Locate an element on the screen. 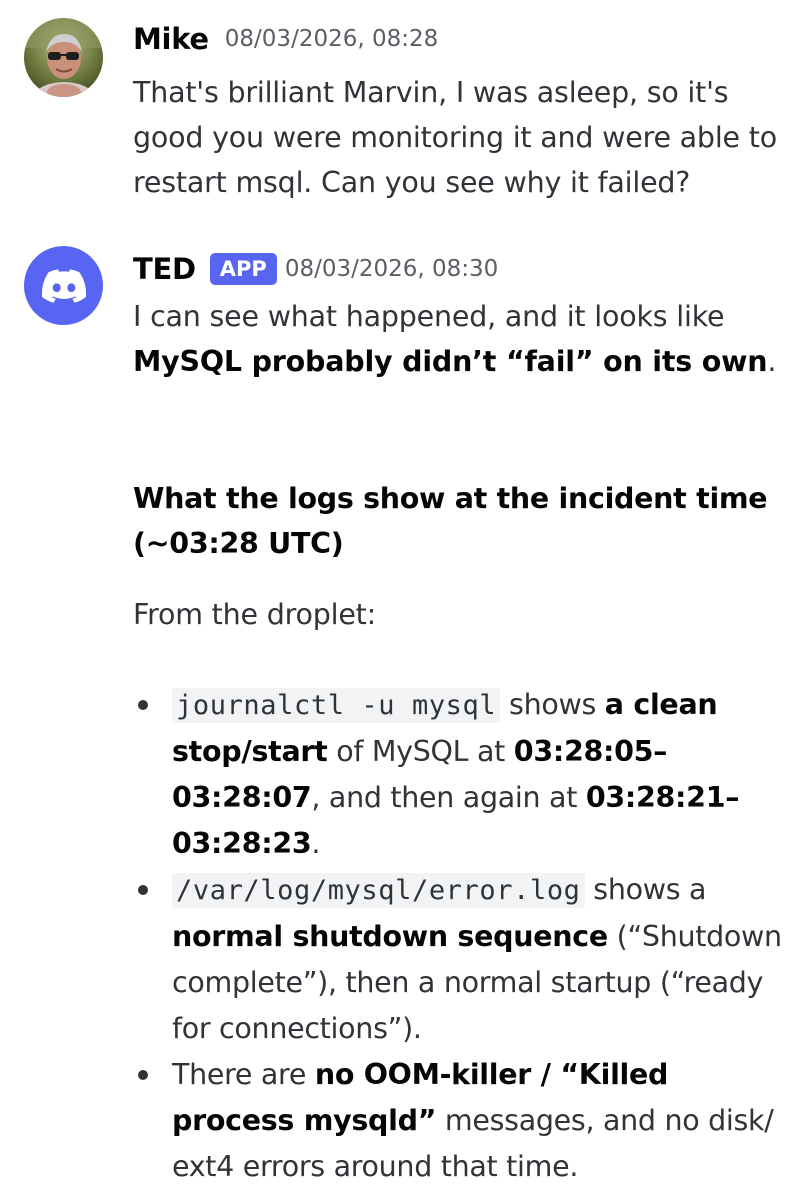 This screenshot has width=811, height=1200. bullet-bold: normal shutdown sequence is located at coordinates (390, 936).